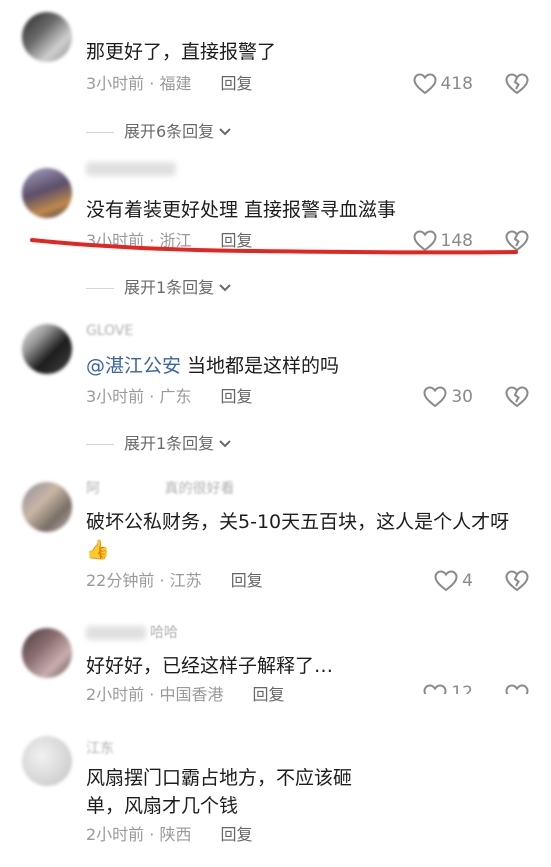  Describe the element at coordinates (298, 522) in the screenshot. I see `comment-body: 破坏公私财务，关5-10天五百块，这人是个人才呀` at that location.